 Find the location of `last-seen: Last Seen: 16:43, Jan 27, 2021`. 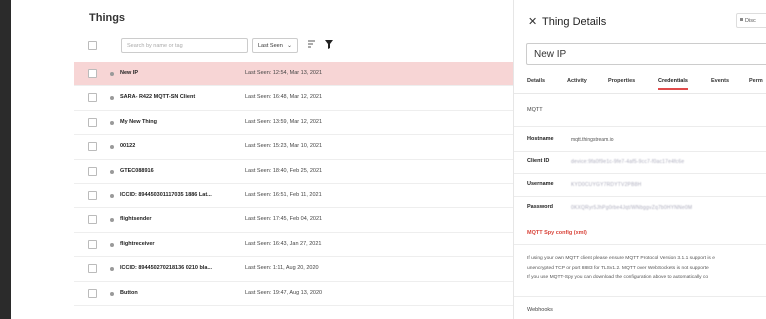

last-seen: Last Seen: 16:43, Jan 27, 2021 is located at coordinates (283, 243).